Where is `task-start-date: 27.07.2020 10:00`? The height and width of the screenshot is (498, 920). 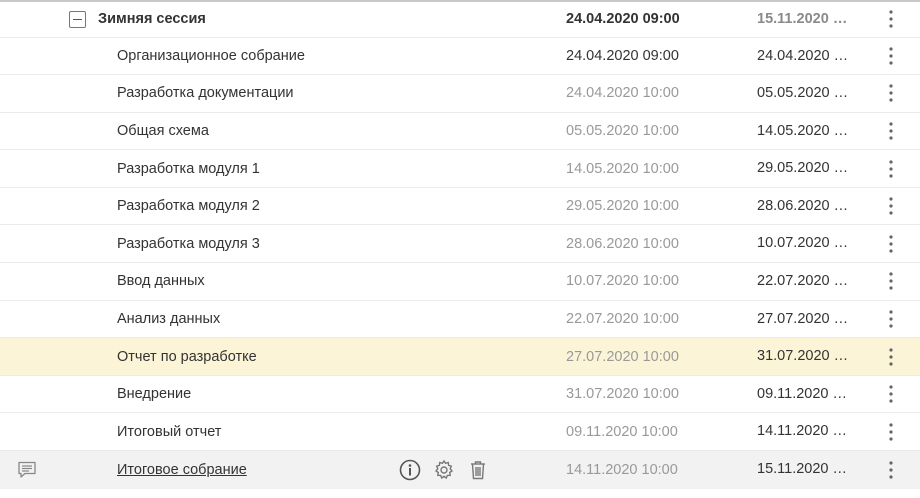 task-start-date: 27.07.2020 10:00 is located at coordinates (622, 356).